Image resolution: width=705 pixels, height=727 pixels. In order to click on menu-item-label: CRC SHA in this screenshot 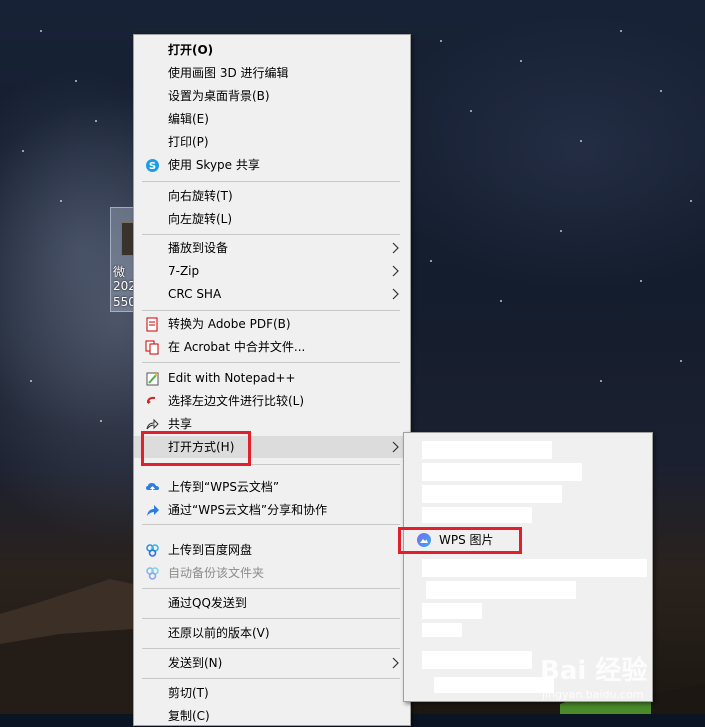, I will do `click(195, 294)`.